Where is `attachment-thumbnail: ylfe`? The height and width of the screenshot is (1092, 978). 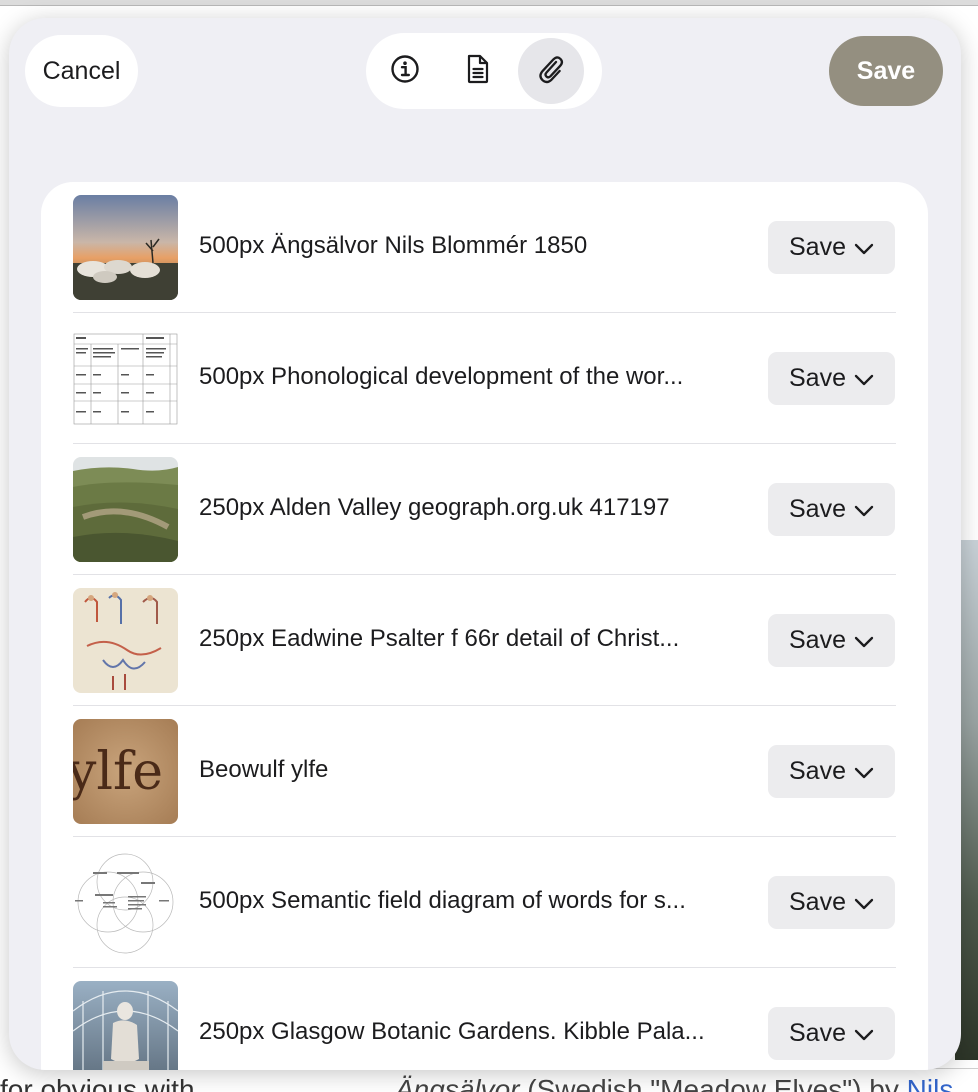 attachment-thumbnail: ylfe is located at coordinates (125, 771).